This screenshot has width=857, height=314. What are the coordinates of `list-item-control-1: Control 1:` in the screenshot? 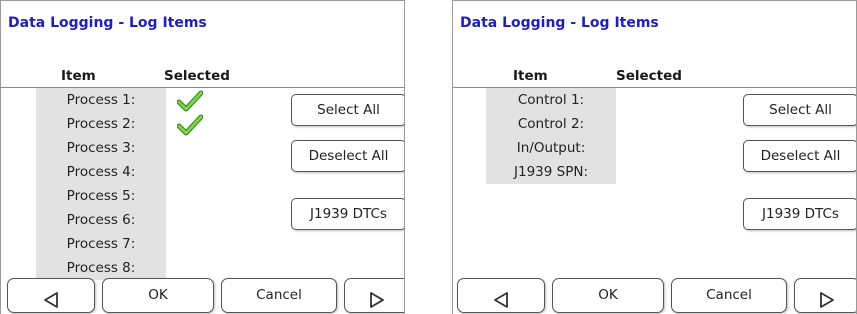 It's located at (551, 100).